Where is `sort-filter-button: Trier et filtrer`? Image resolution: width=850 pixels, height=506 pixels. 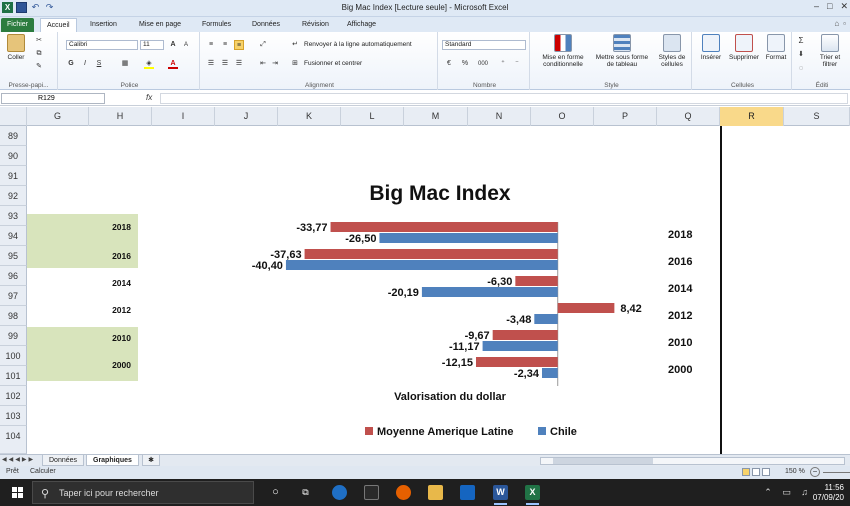
sort-filter-button: Trier et filtrer is located at coordinates (830, 51).